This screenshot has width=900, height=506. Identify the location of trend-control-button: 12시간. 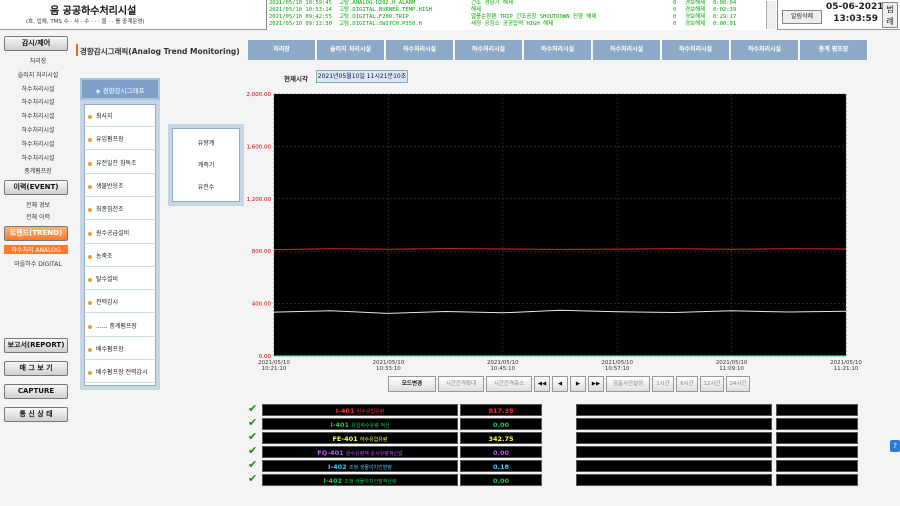
(712, 384).